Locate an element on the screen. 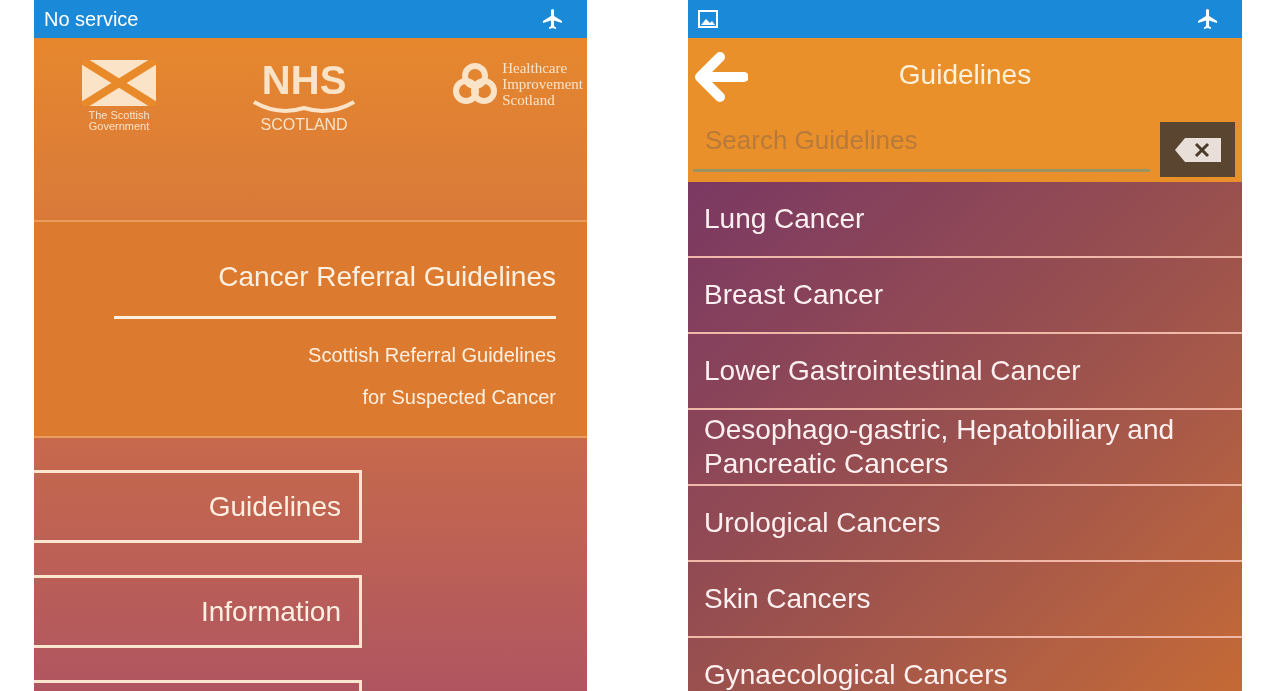 This screenshot has width=1280, height=691. list-item: Urological Cancers is located at coordinates (965, 524).